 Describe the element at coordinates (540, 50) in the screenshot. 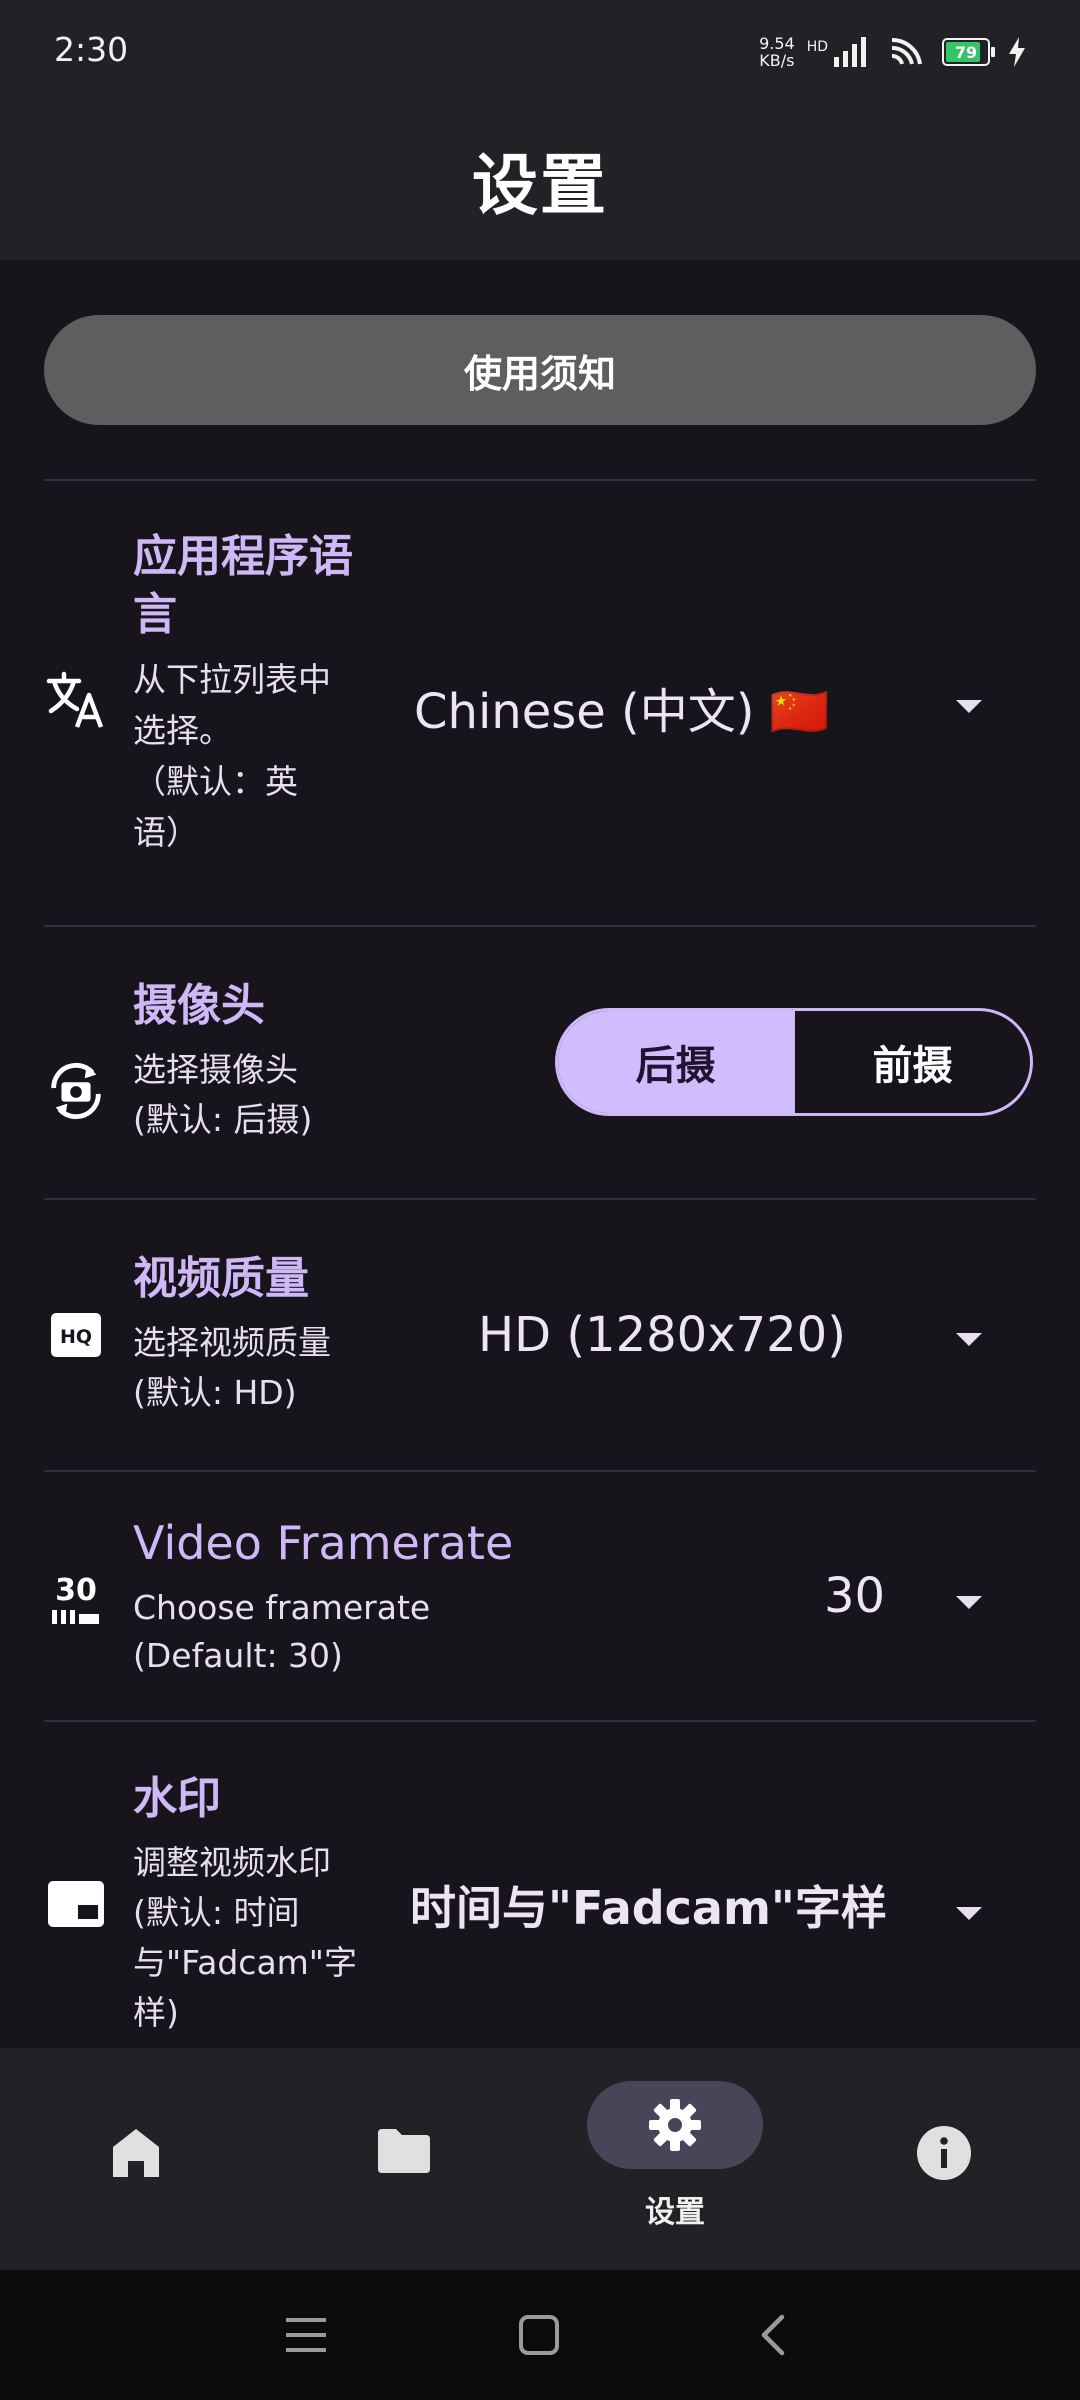

I see `status-bar: 2:30 9.54 KB/s HD 79` at that location.